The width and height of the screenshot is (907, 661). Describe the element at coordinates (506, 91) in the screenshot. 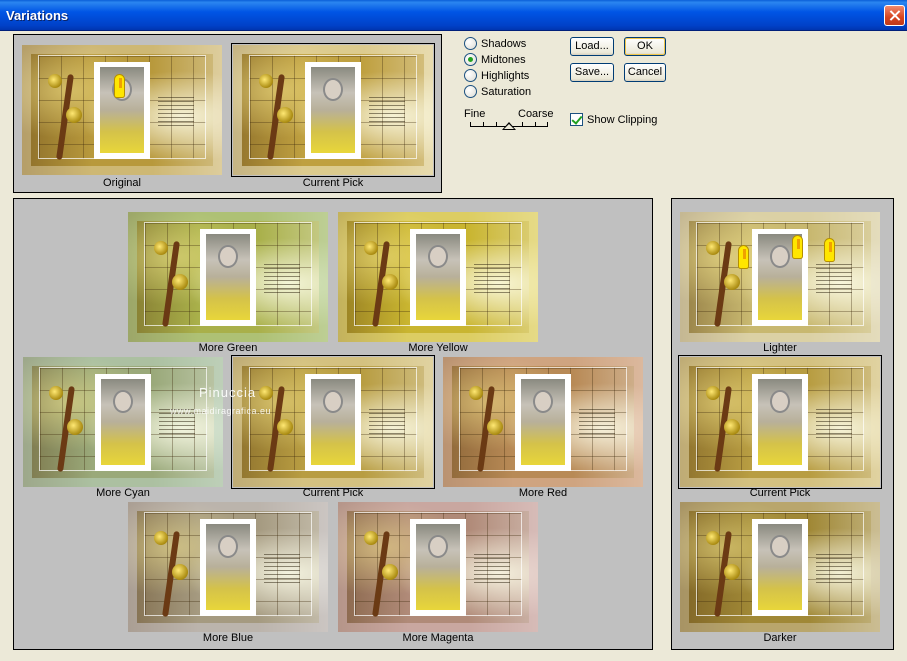

I see `radio-label: Saturation` at that location.